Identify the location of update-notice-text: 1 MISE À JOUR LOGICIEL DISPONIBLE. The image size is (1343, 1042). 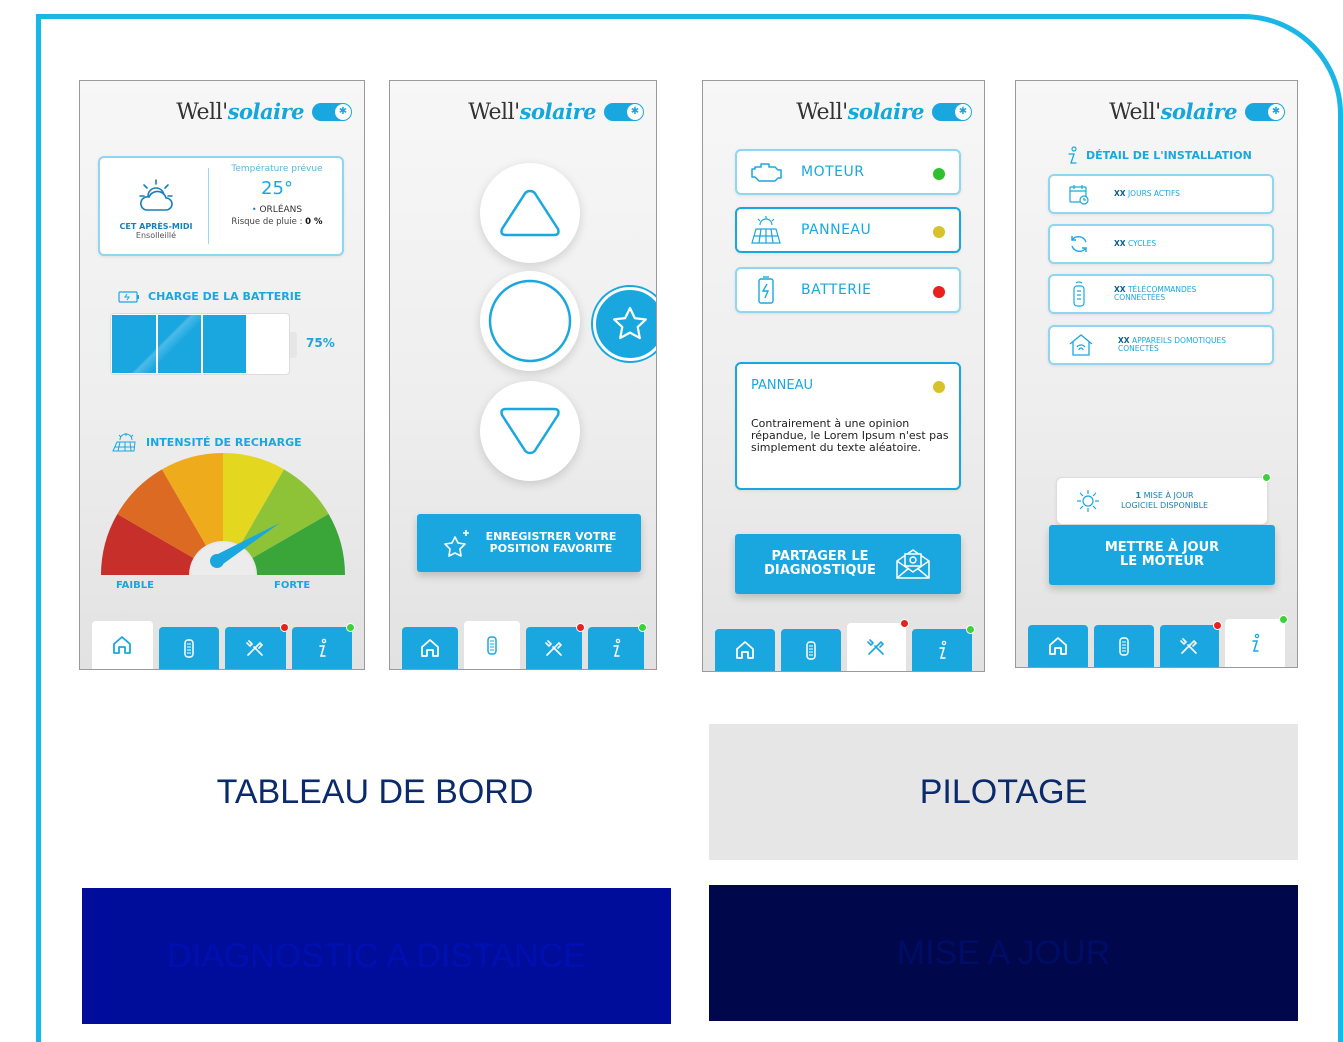
(1165, 500).